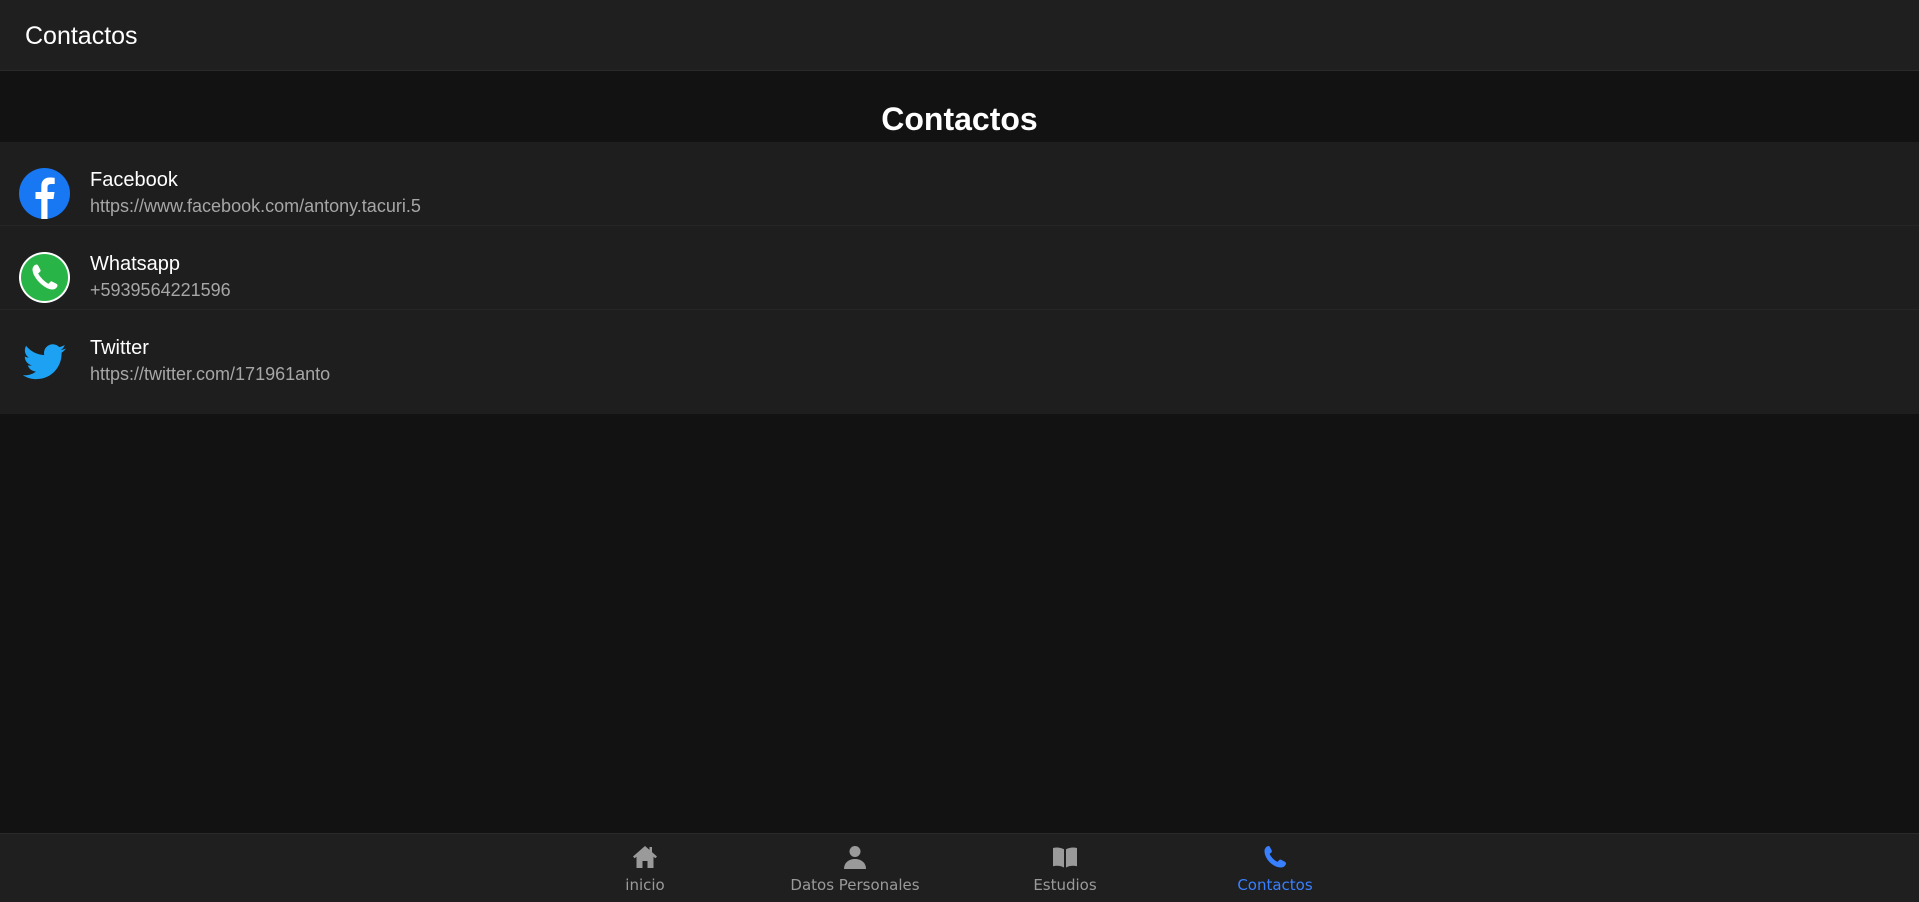  What do you see at coordinates (959, 352) in the screenshot?
I see `contact-item-twitter: Twitter https://twitter.com/171961anto` at bounding box center [959, 352].